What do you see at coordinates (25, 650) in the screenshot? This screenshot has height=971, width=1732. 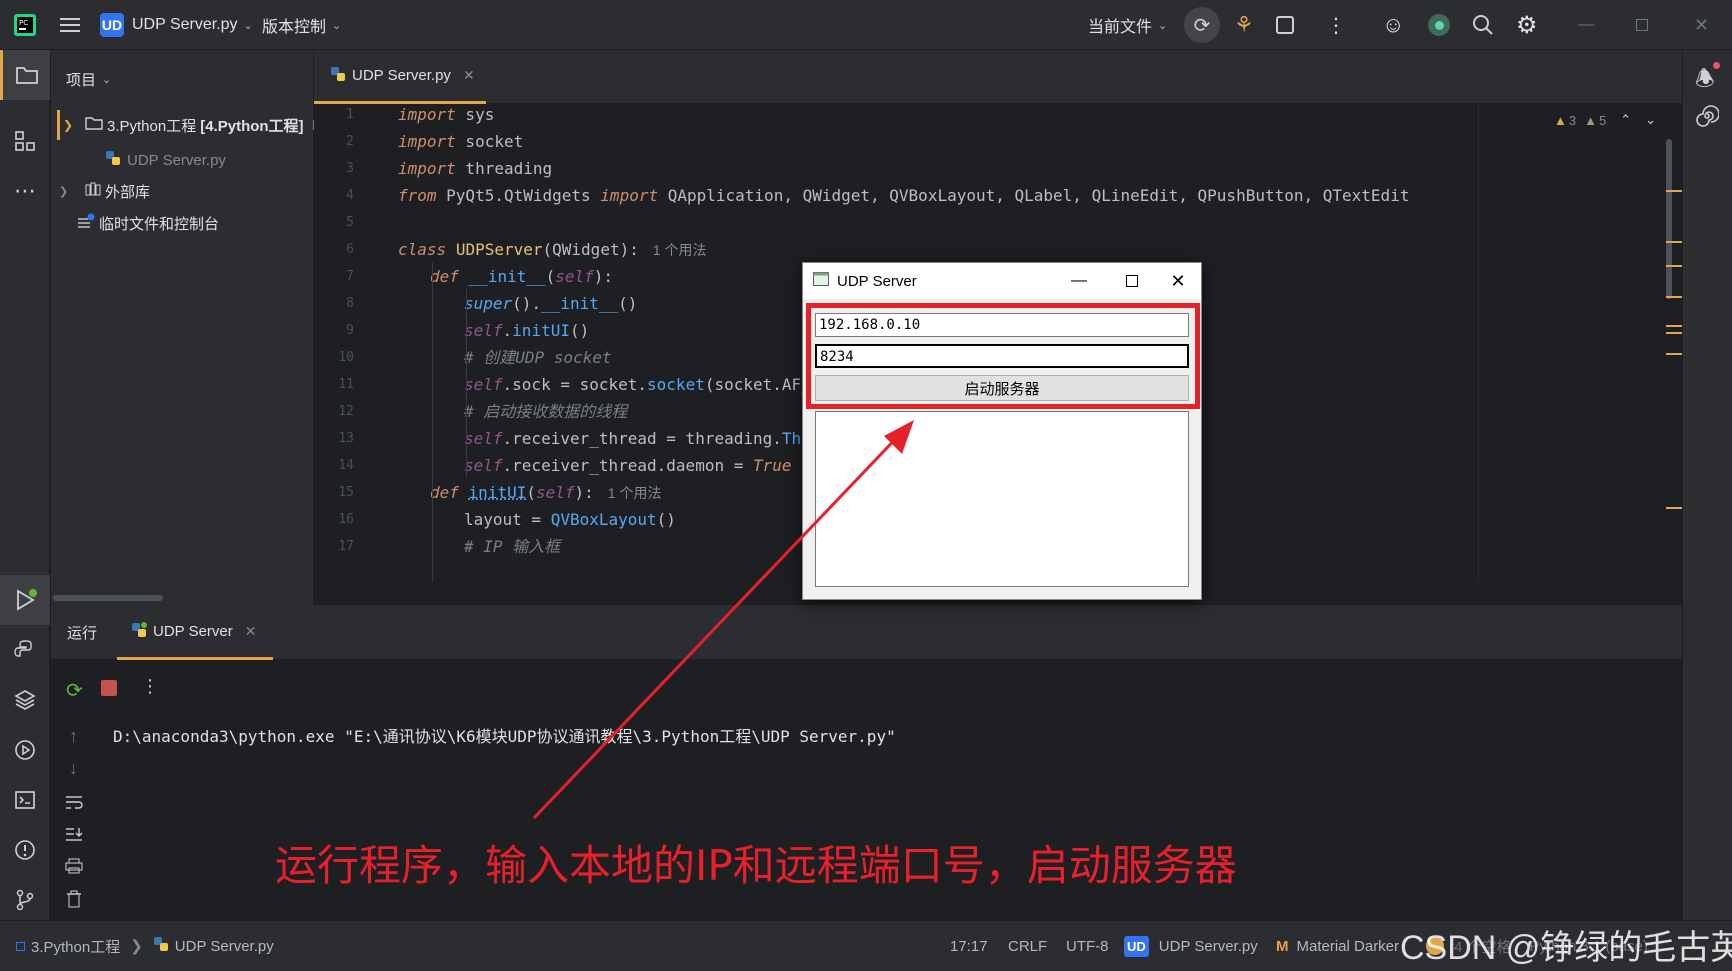 I see `python-console-icon` at bounding box center [25, 650].